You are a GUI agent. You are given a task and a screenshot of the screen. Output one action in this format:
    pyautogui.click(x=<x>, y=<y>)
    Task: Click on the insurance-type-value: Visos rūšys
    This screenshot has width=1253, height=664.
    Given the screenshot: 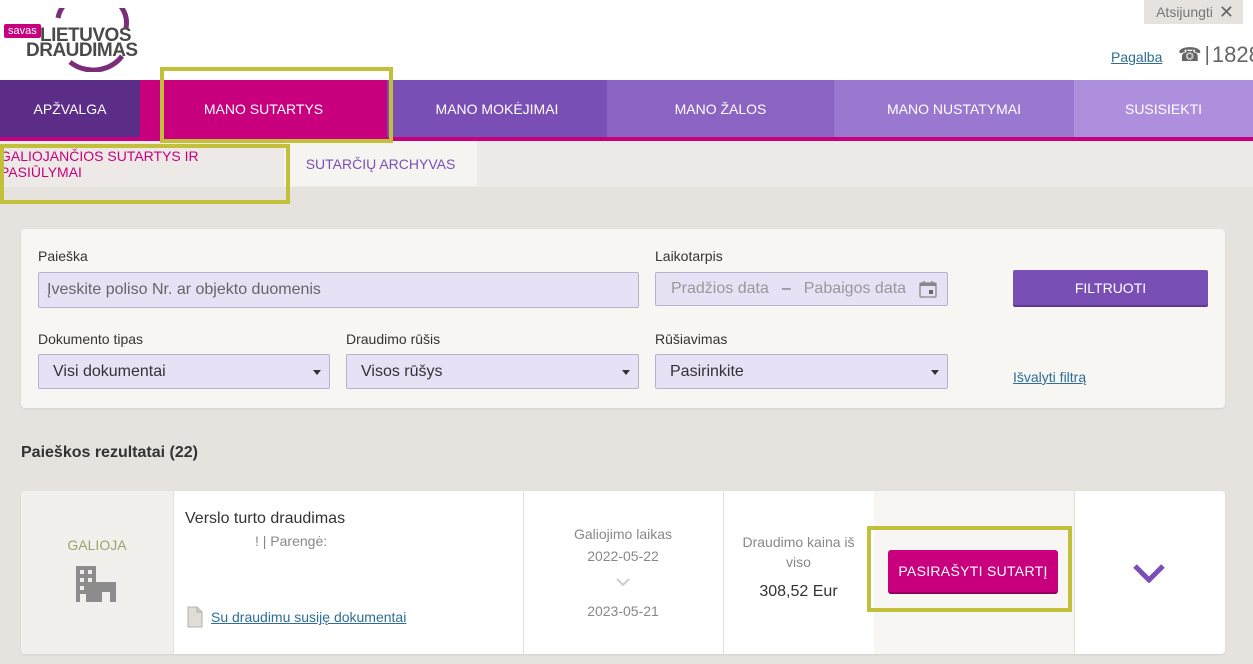 What is the action you would take?
    pyautogui.click(x=402, y=371)
    